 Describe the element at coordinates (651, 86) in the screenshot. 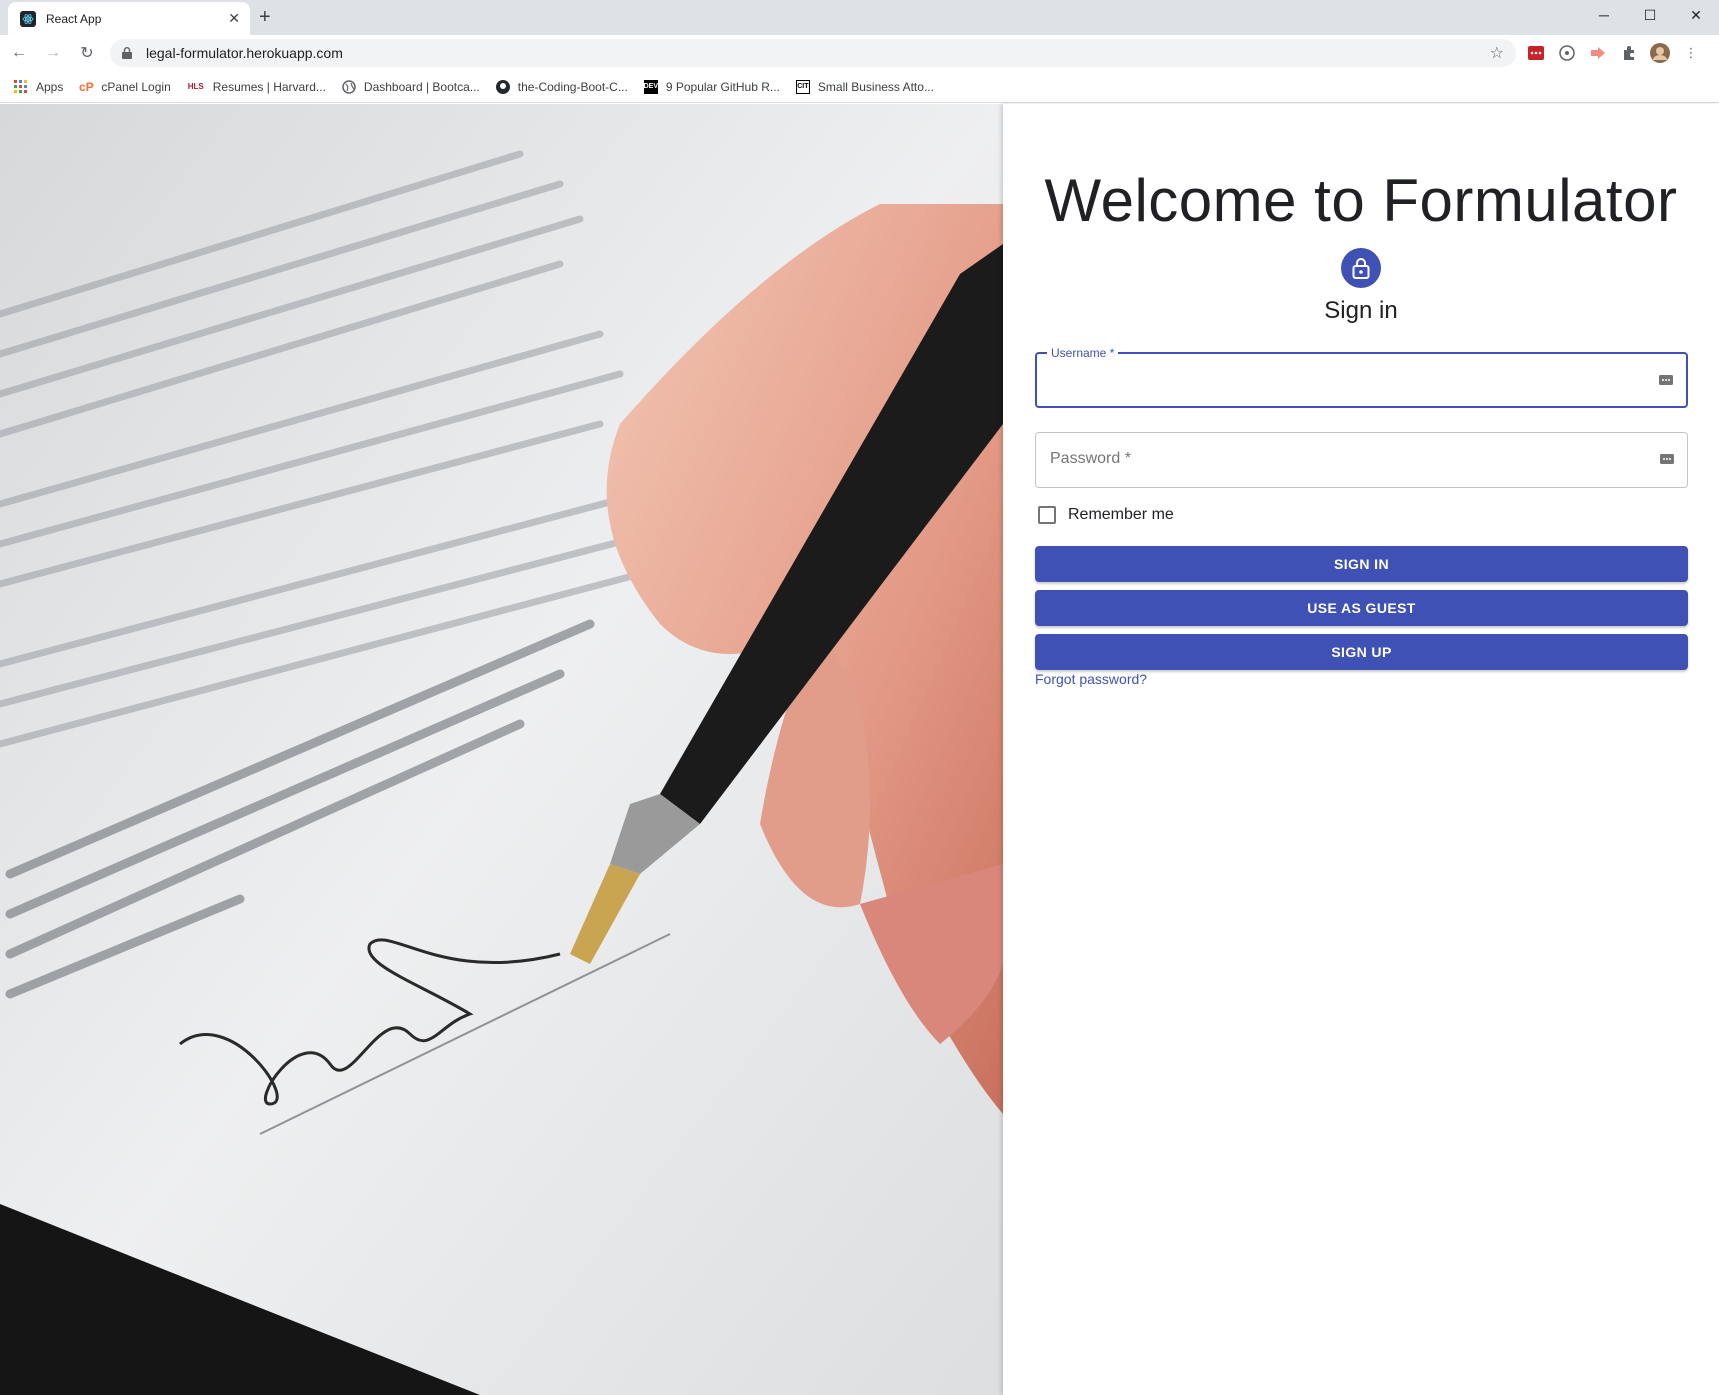

I see `dev-icon: DEV` at that location.